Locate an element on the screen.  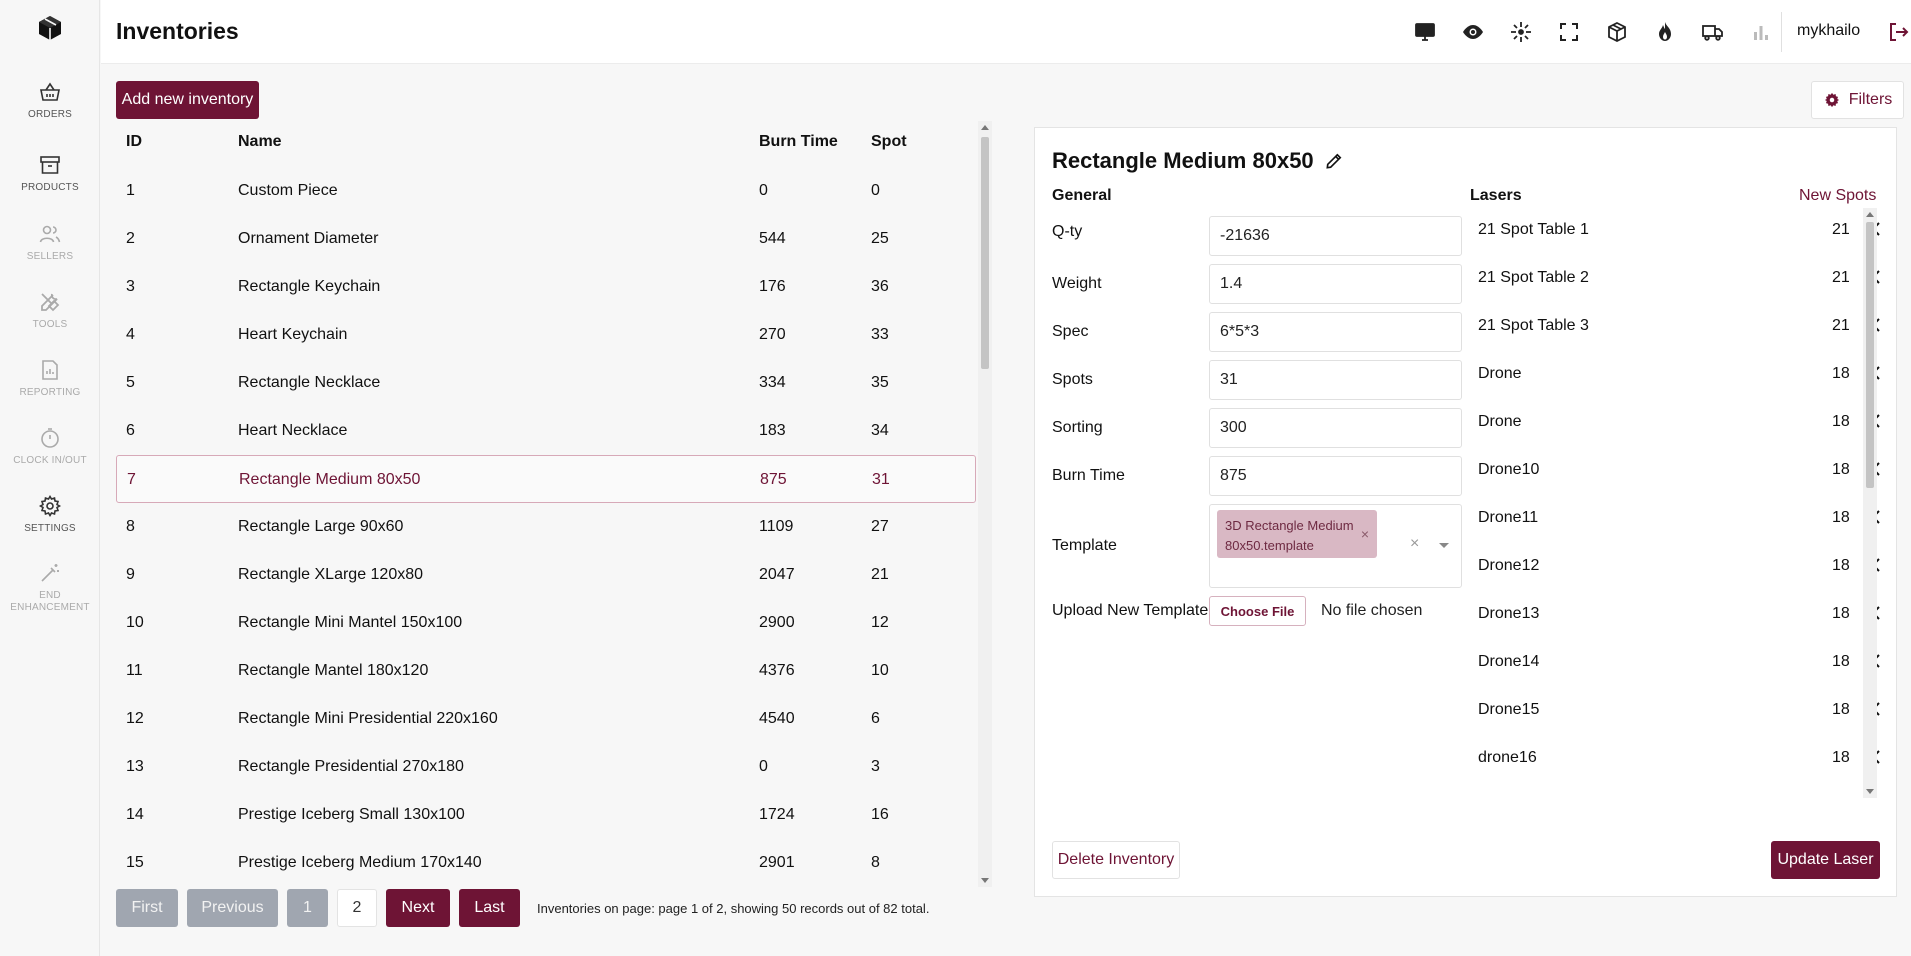
table-row: 4 Heart Keychain 270 33 is located at coordinates (546, 335).